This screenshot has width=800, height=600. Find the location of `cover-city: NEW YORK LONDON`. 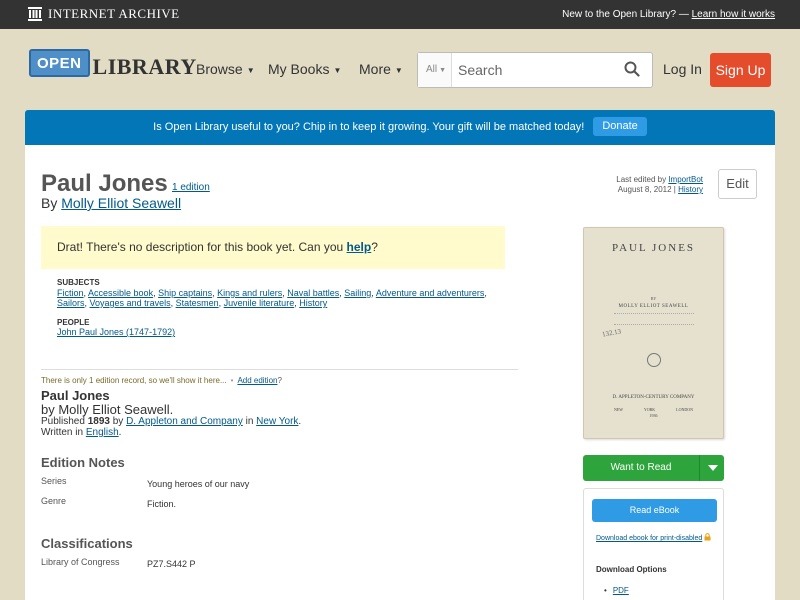

cover-city: NEW YORK LONDON is located at coordinates (653, 409).